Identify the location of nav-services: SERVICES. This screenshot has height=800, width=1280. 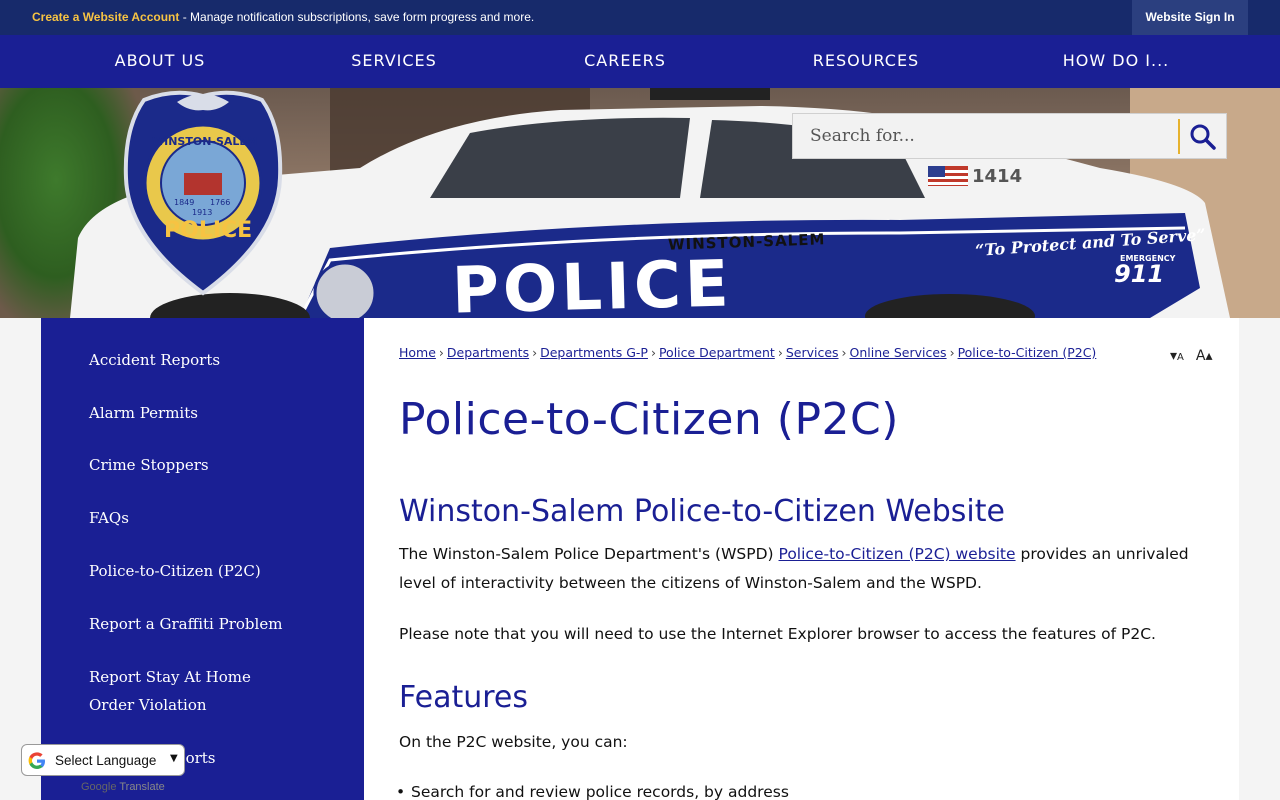
(394, 61).